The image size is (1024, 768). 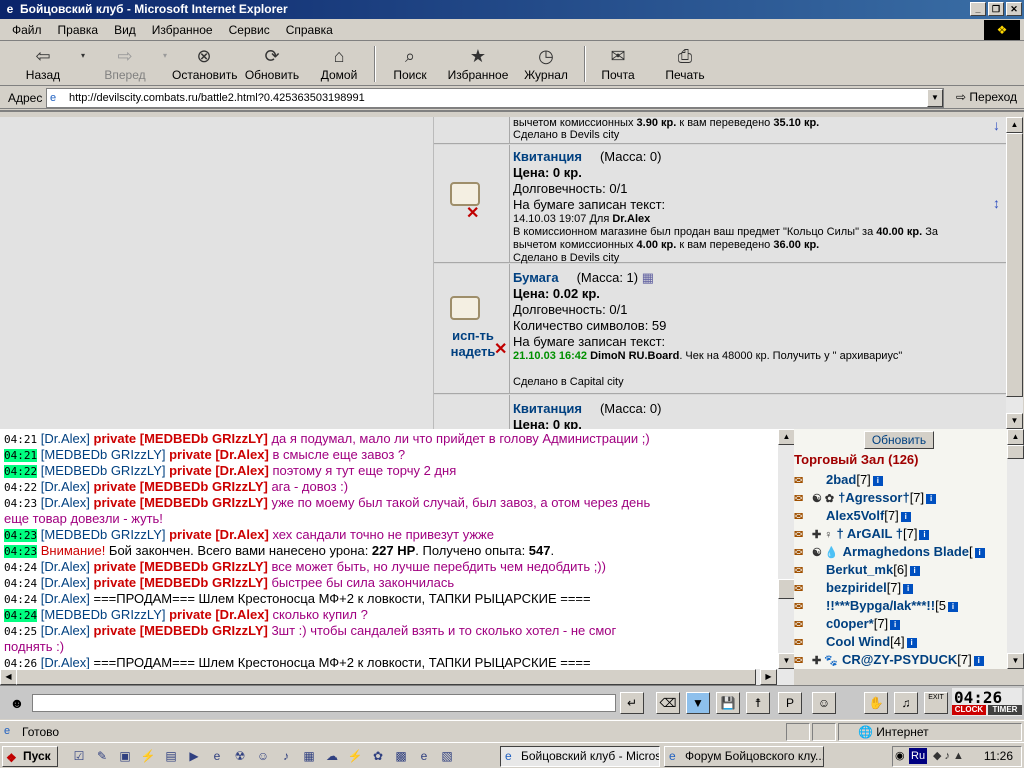 What do you see at coordinates (171, 756) in the screenshot?
I see `quicklaunch-icon: ▤` at bounding box center [171, 756].